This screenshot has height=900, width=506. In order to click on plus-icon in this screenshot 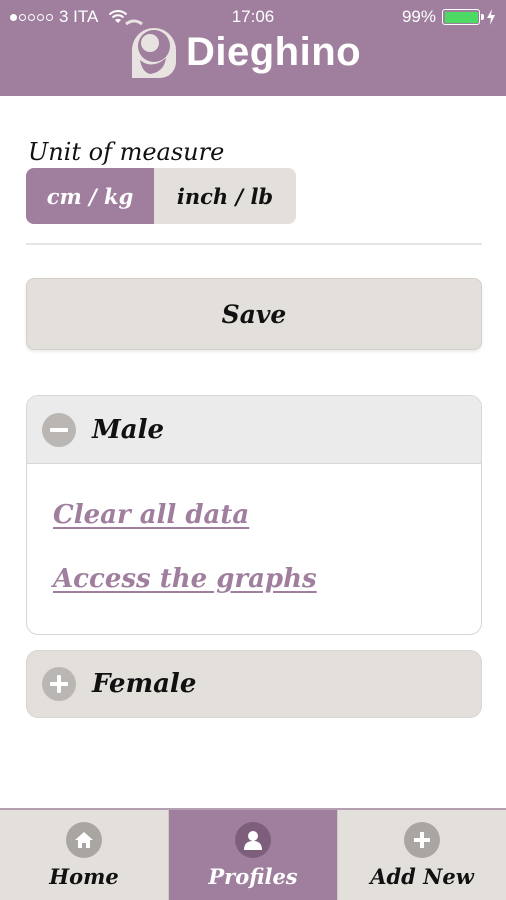, I will do `click(422, 840)`.